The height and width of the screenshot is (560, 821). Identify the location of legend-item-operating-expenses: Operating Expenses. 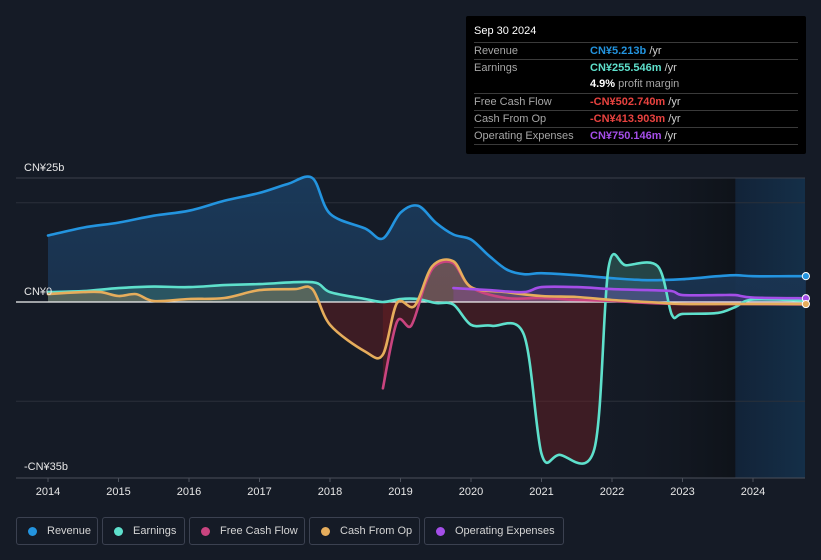
(494, 531).